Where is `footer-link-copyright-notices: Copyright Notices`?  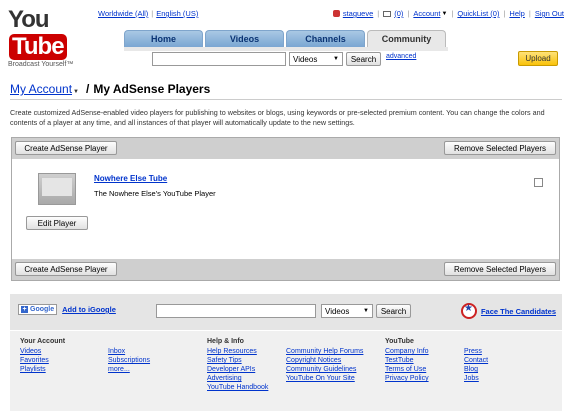
footer-link-copyright-notices: Copyright Notices is located at coordinates (324, 360).